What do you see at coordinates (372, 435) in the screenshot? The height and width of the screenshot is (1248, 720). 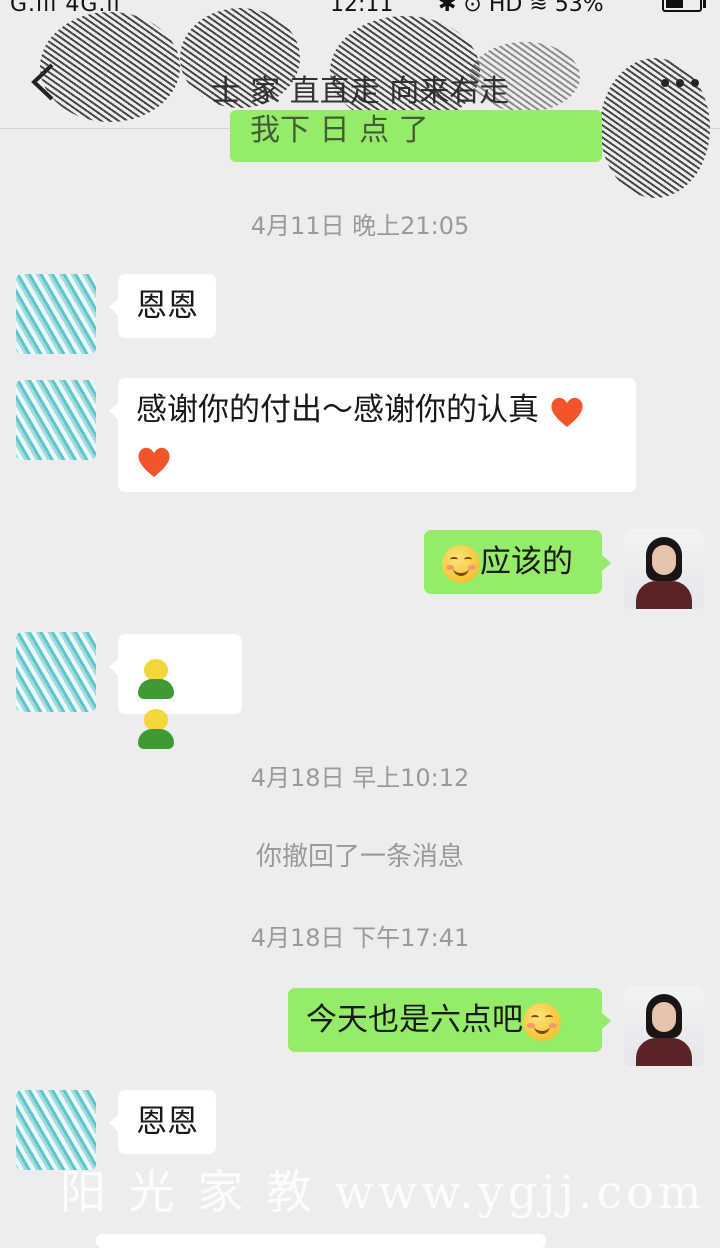 I see `message-bubble-incoming: 感谢你的付出～感谢你的认真` at bounding box center [372, 435].